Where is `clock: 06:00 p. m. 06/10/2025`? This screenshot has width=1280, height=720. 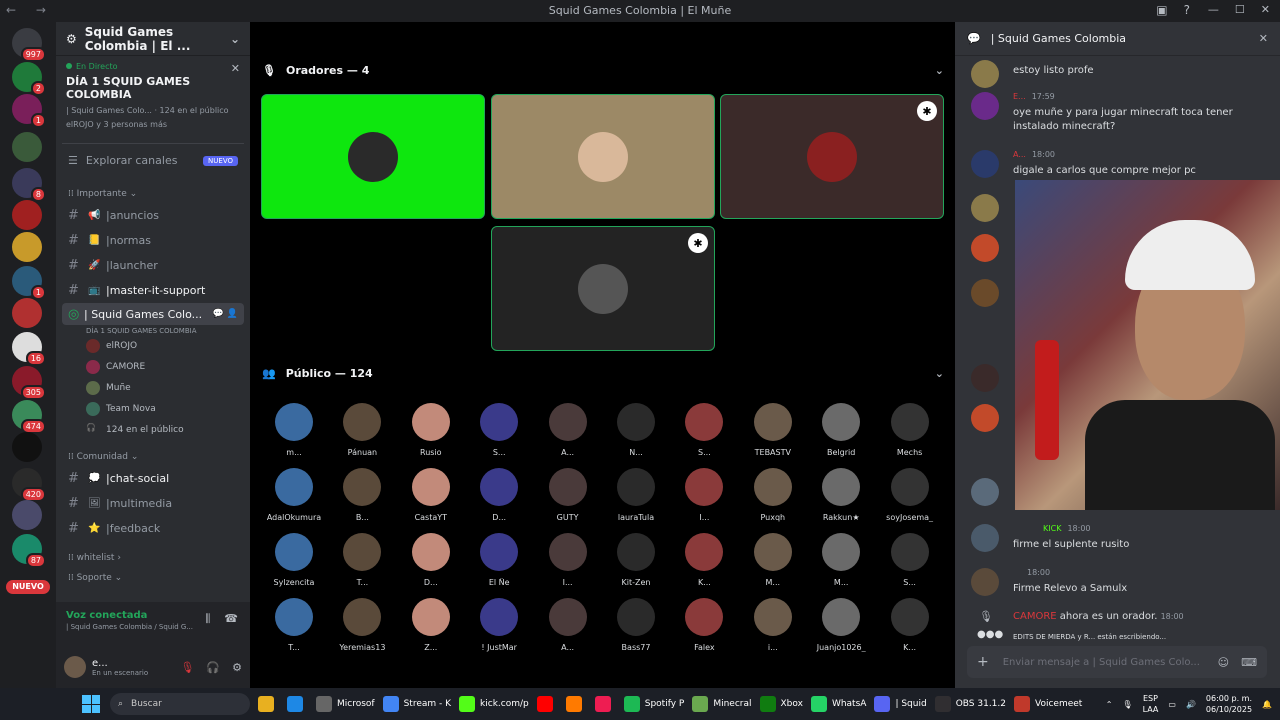
clock: 06:00 p. m. 06/10/2025 is located at coordinates (1229, 704).